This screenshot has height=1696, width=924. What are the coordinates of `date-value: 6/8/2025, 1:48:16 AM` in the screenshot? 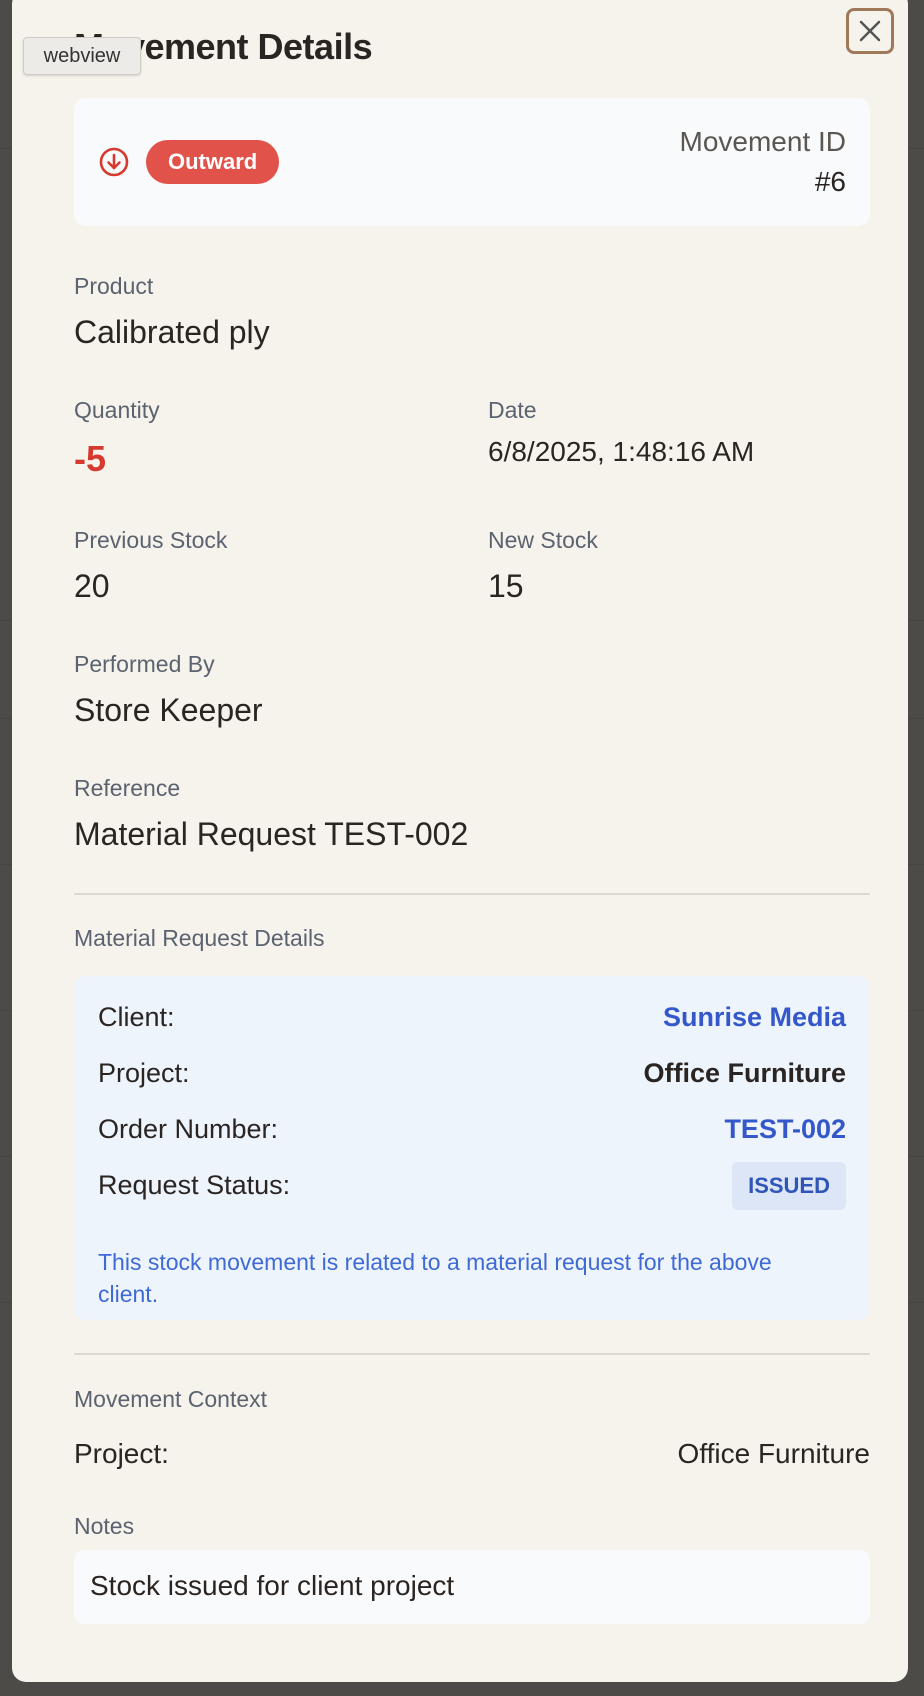 It's located at (621, 451).